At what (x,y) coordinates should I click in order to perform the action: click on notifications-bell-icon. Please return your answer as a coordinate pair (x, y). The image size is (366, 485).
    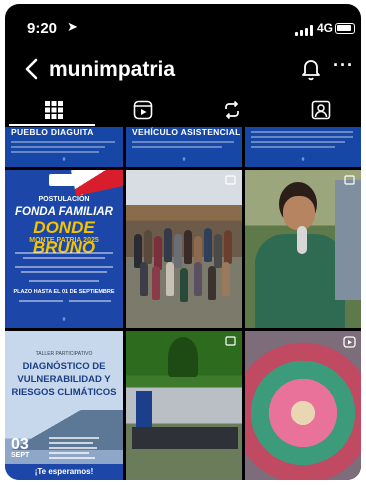
    Looking at the image, I should click on (311, 69).